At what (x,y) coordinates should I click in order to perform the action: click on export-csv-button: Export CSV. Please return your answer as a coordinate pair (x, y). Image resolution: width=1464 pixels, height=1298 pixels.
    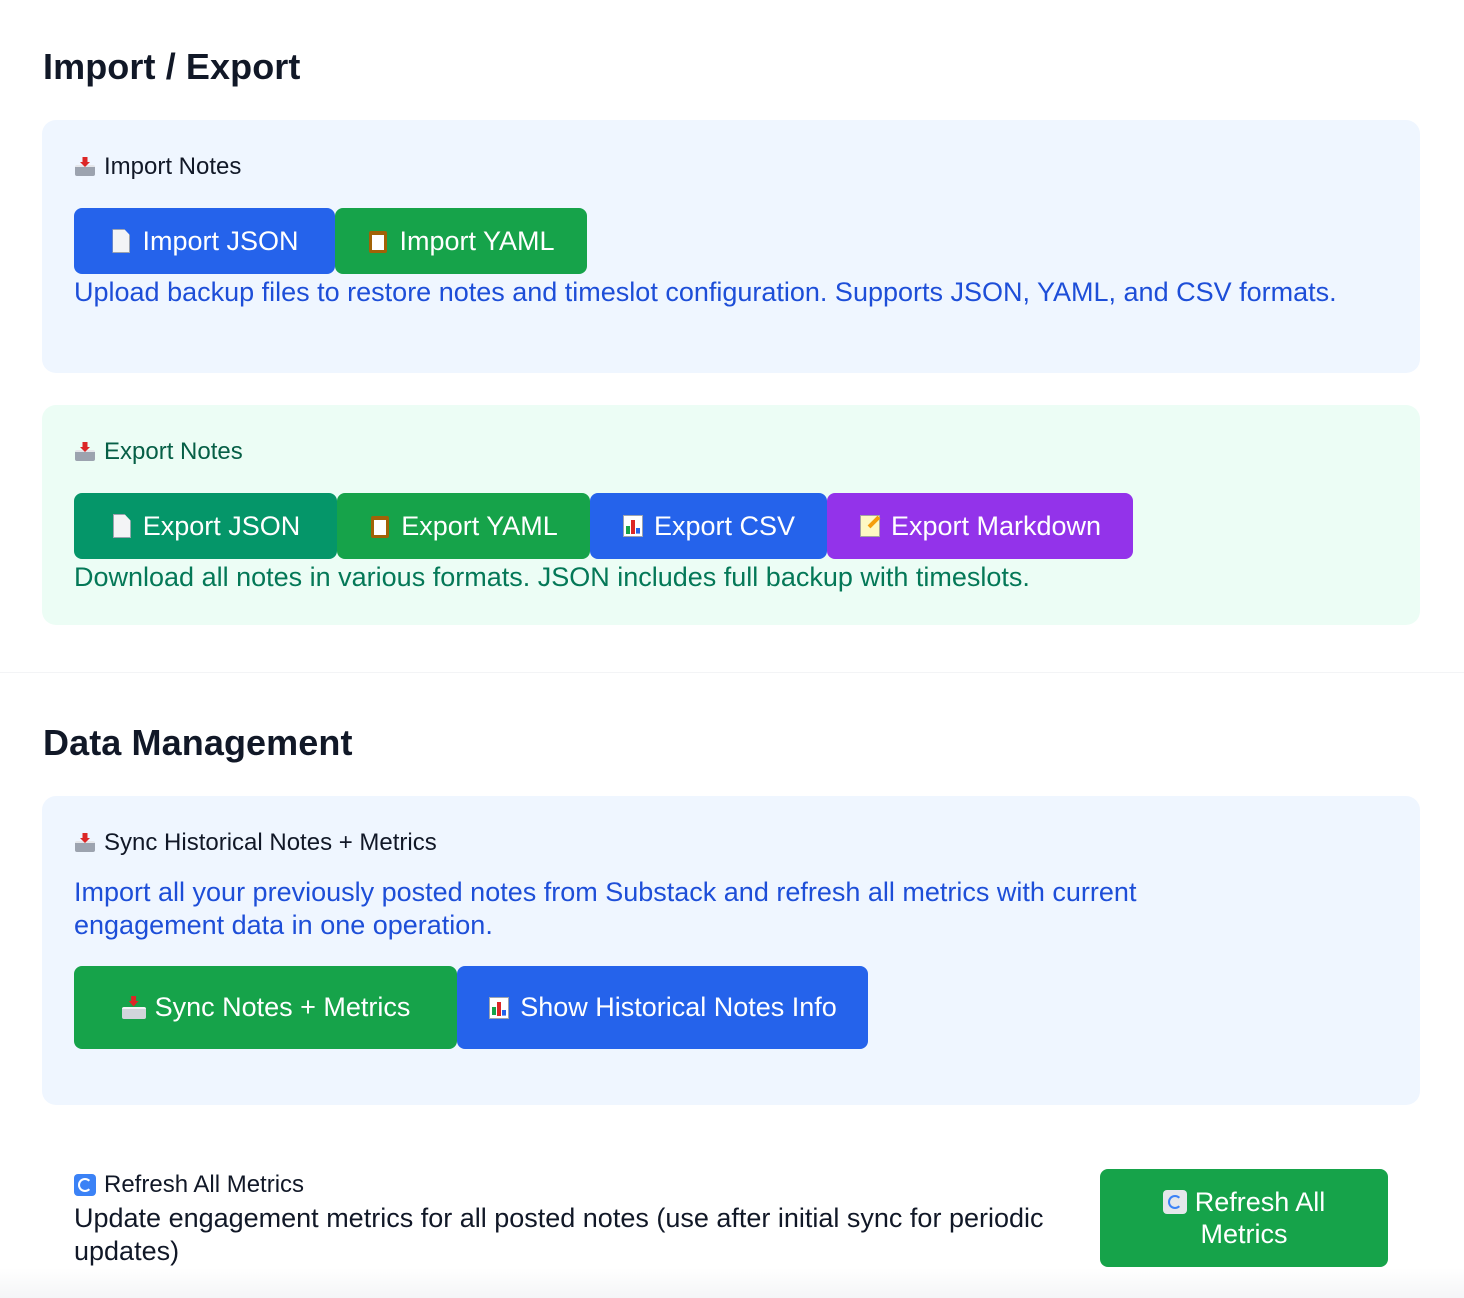
    Looking at the image, I should click on (708, 526).